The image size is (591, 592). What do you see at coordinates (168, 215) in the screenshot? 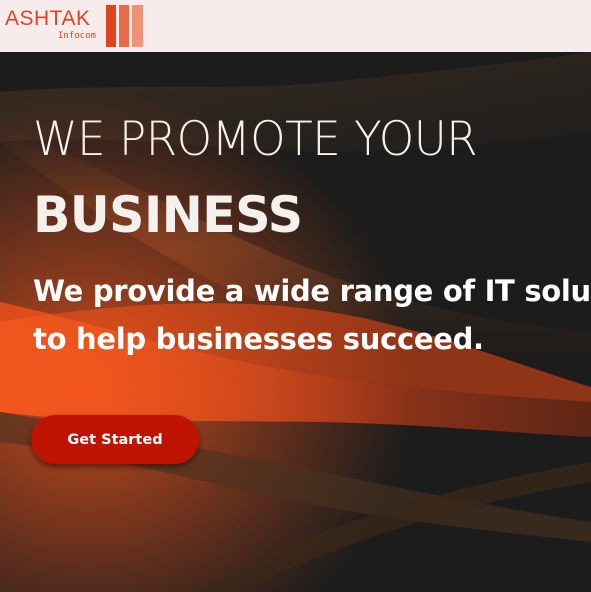
I see `headline-bold: BUSINESS` at bounding box center [168, 215].